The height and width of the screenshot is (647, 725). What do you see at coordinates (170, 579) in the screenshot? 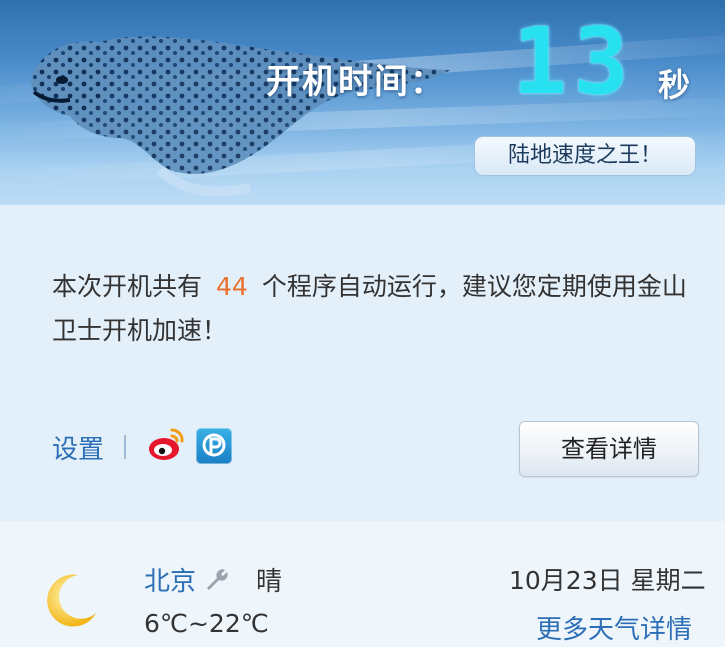
I see `city-link: 北京` at bounding box center [170, 579].